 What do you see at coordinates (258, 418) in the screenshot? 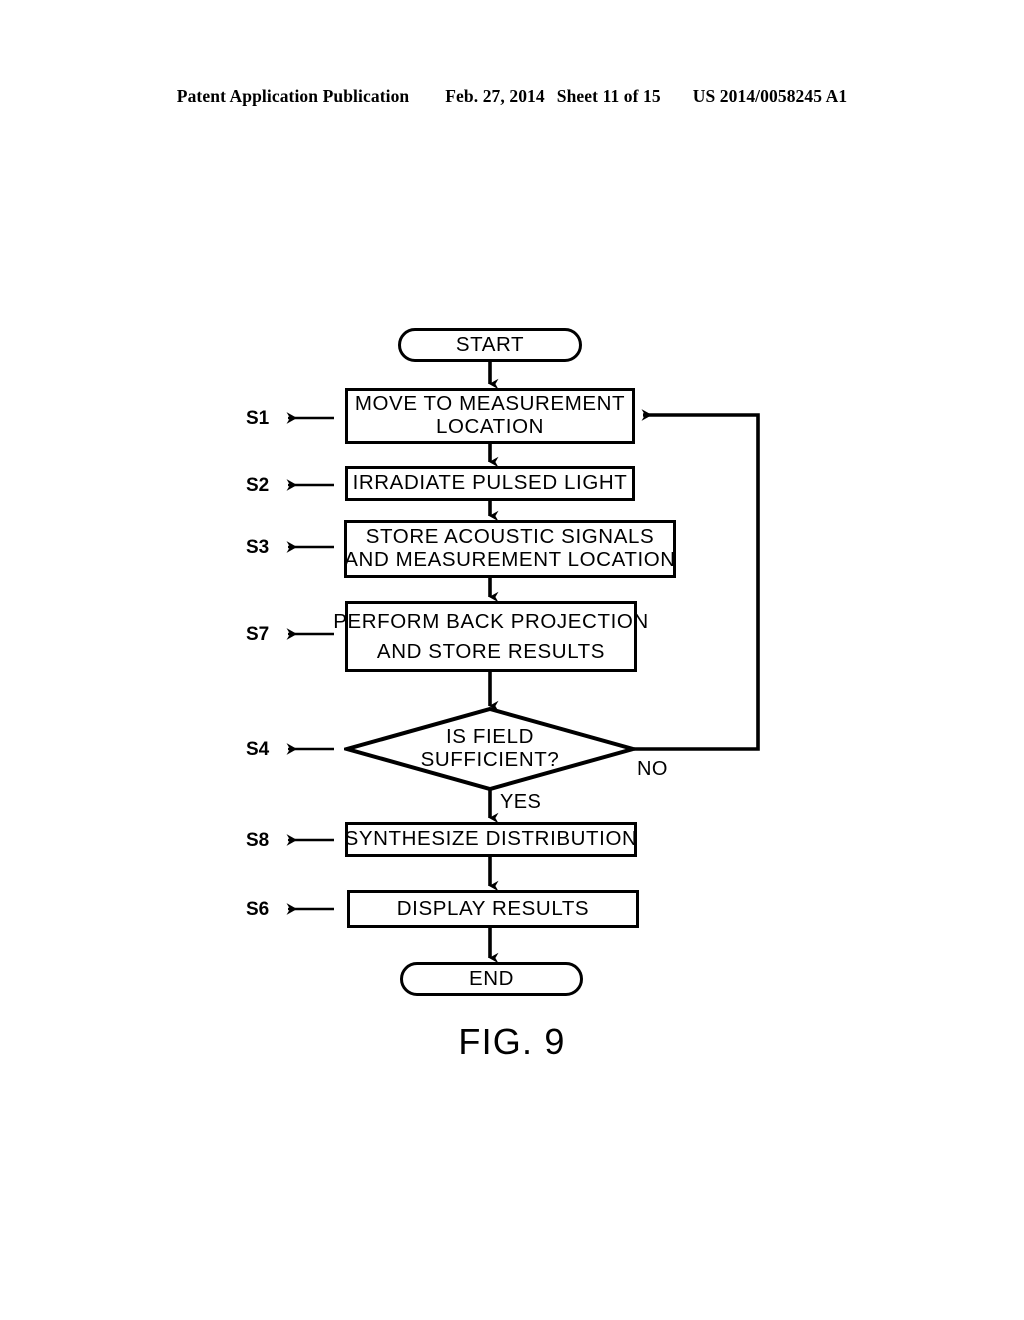
I see `step-id-s1: S1` at bounding box center [258, 418].